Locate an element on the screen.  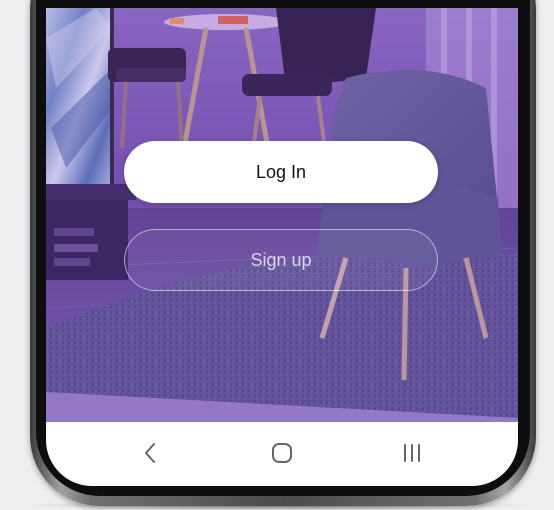
navigation-bar is located at coordinates (282, 454).